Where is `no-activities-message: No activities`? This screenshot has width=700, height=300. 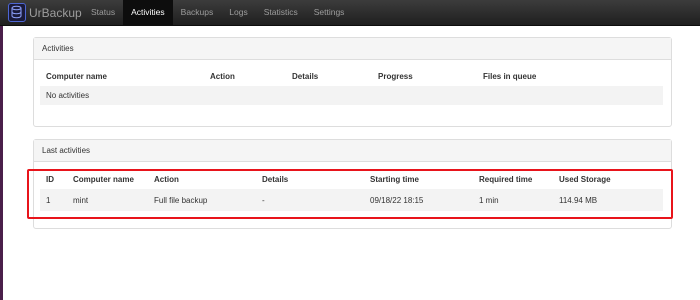 no-activities-message: No activities is located at coordinates (351, 95).